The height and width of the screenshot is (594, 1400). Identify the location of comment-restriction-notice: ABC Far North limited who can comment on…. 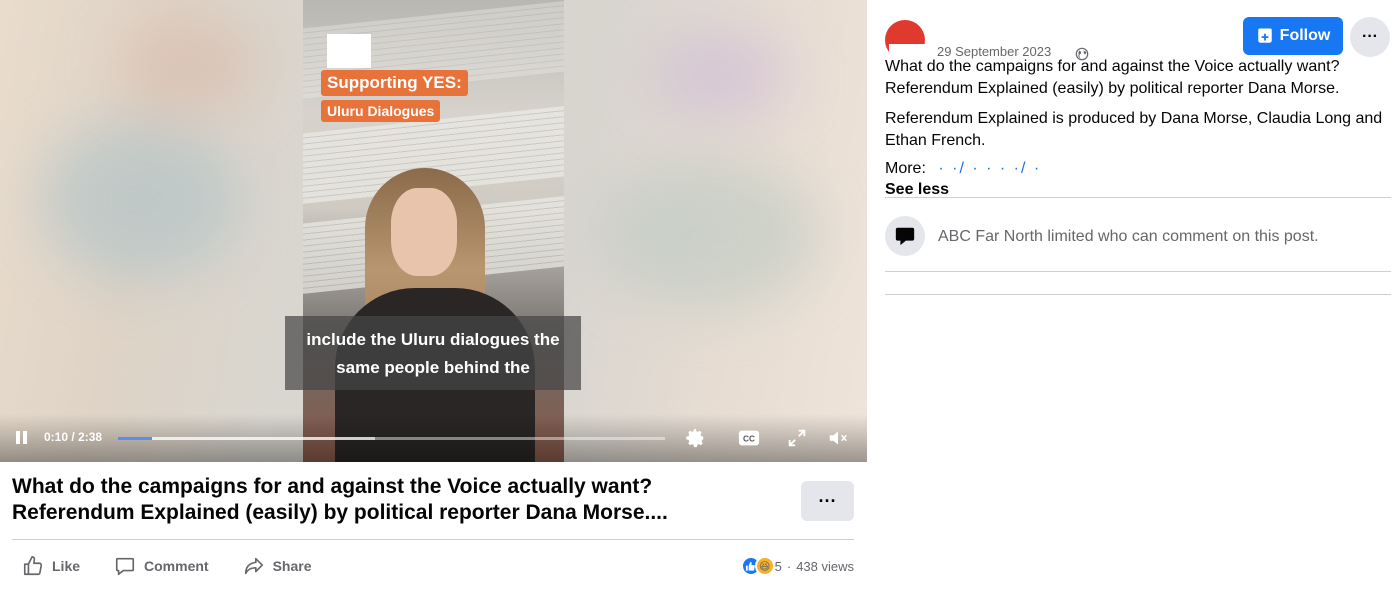
(1128, 236).